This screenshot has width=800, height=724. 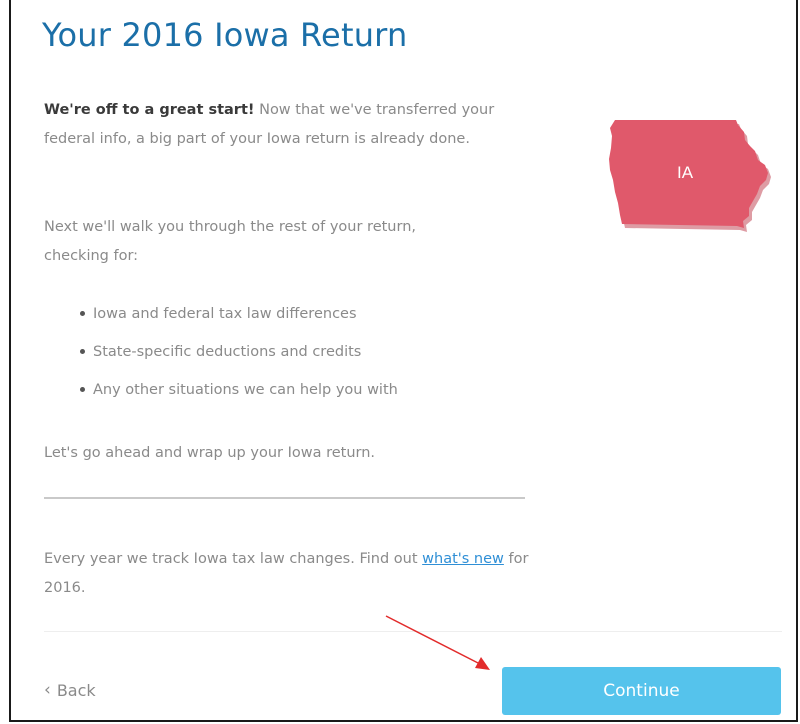 What do you see at coordinates (227, 352) in the screenshot?
I see `list-item-label: State-specific deductions and credits` at bounding box center [227, 352].